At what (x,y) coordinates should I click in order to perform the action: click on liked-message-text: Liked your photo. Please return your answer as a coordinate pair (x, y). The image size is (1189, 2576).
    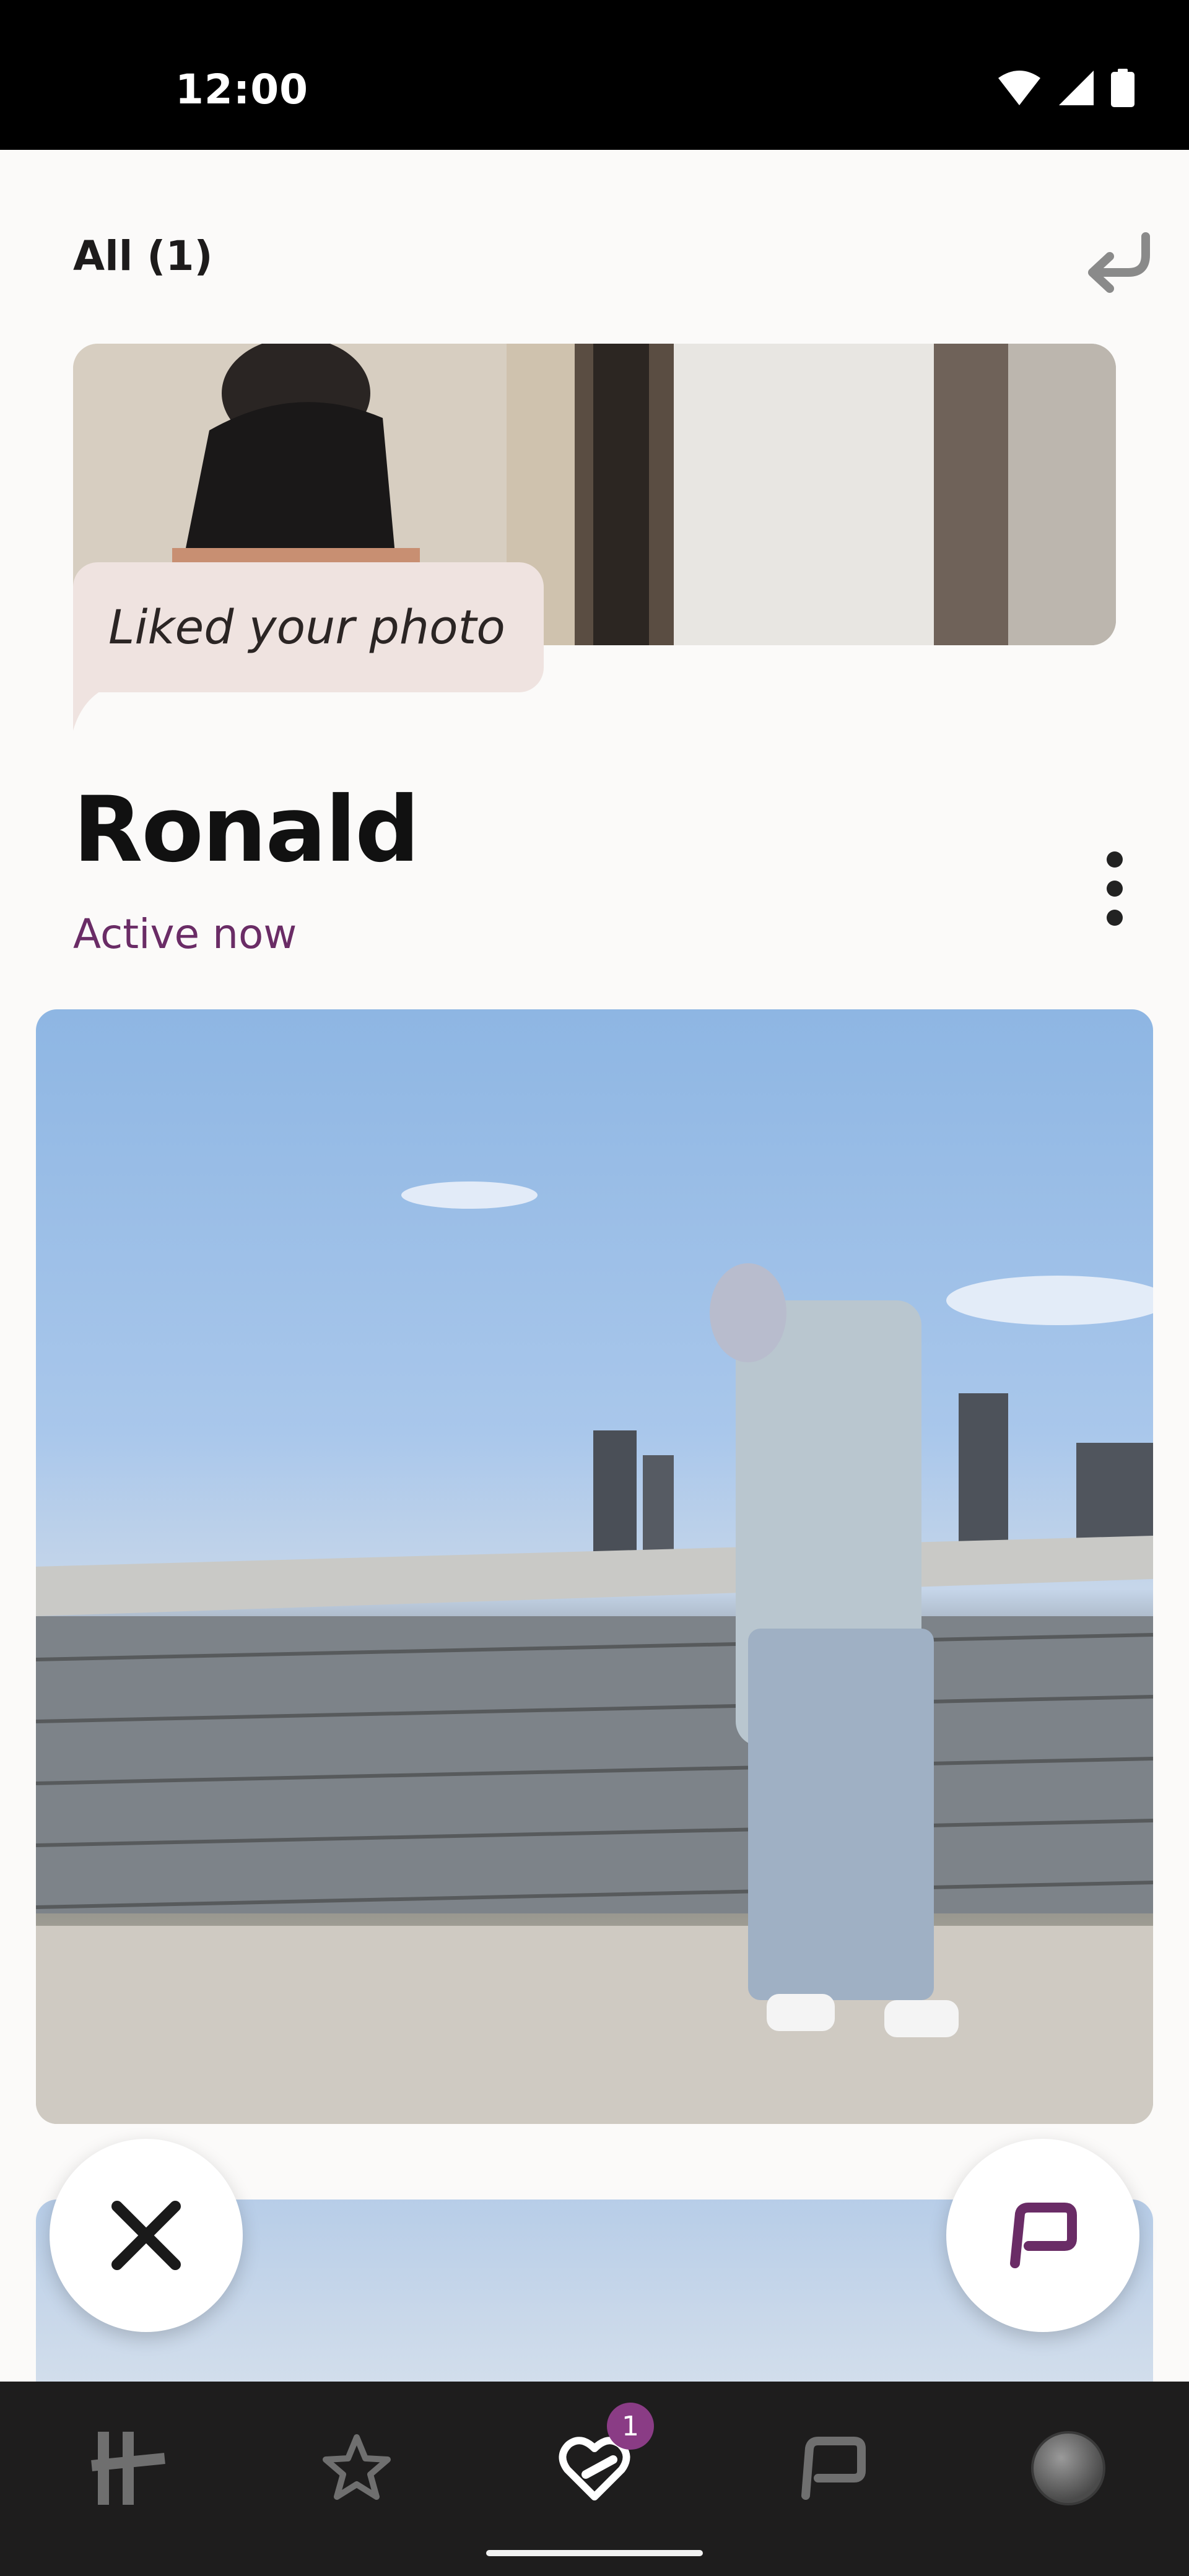
    Looking at the image, I should click on (306, 627).